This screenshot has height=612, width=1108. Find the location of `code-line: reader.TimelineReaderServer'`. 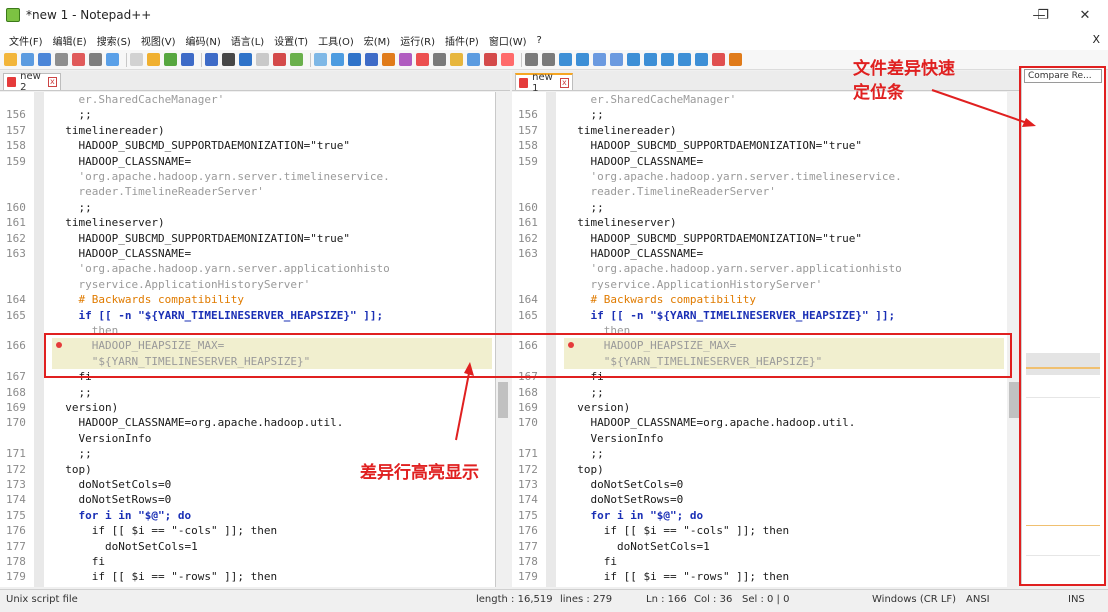

code-line: reader.TimelineReaderServer' is located at coordinates (669, 191).